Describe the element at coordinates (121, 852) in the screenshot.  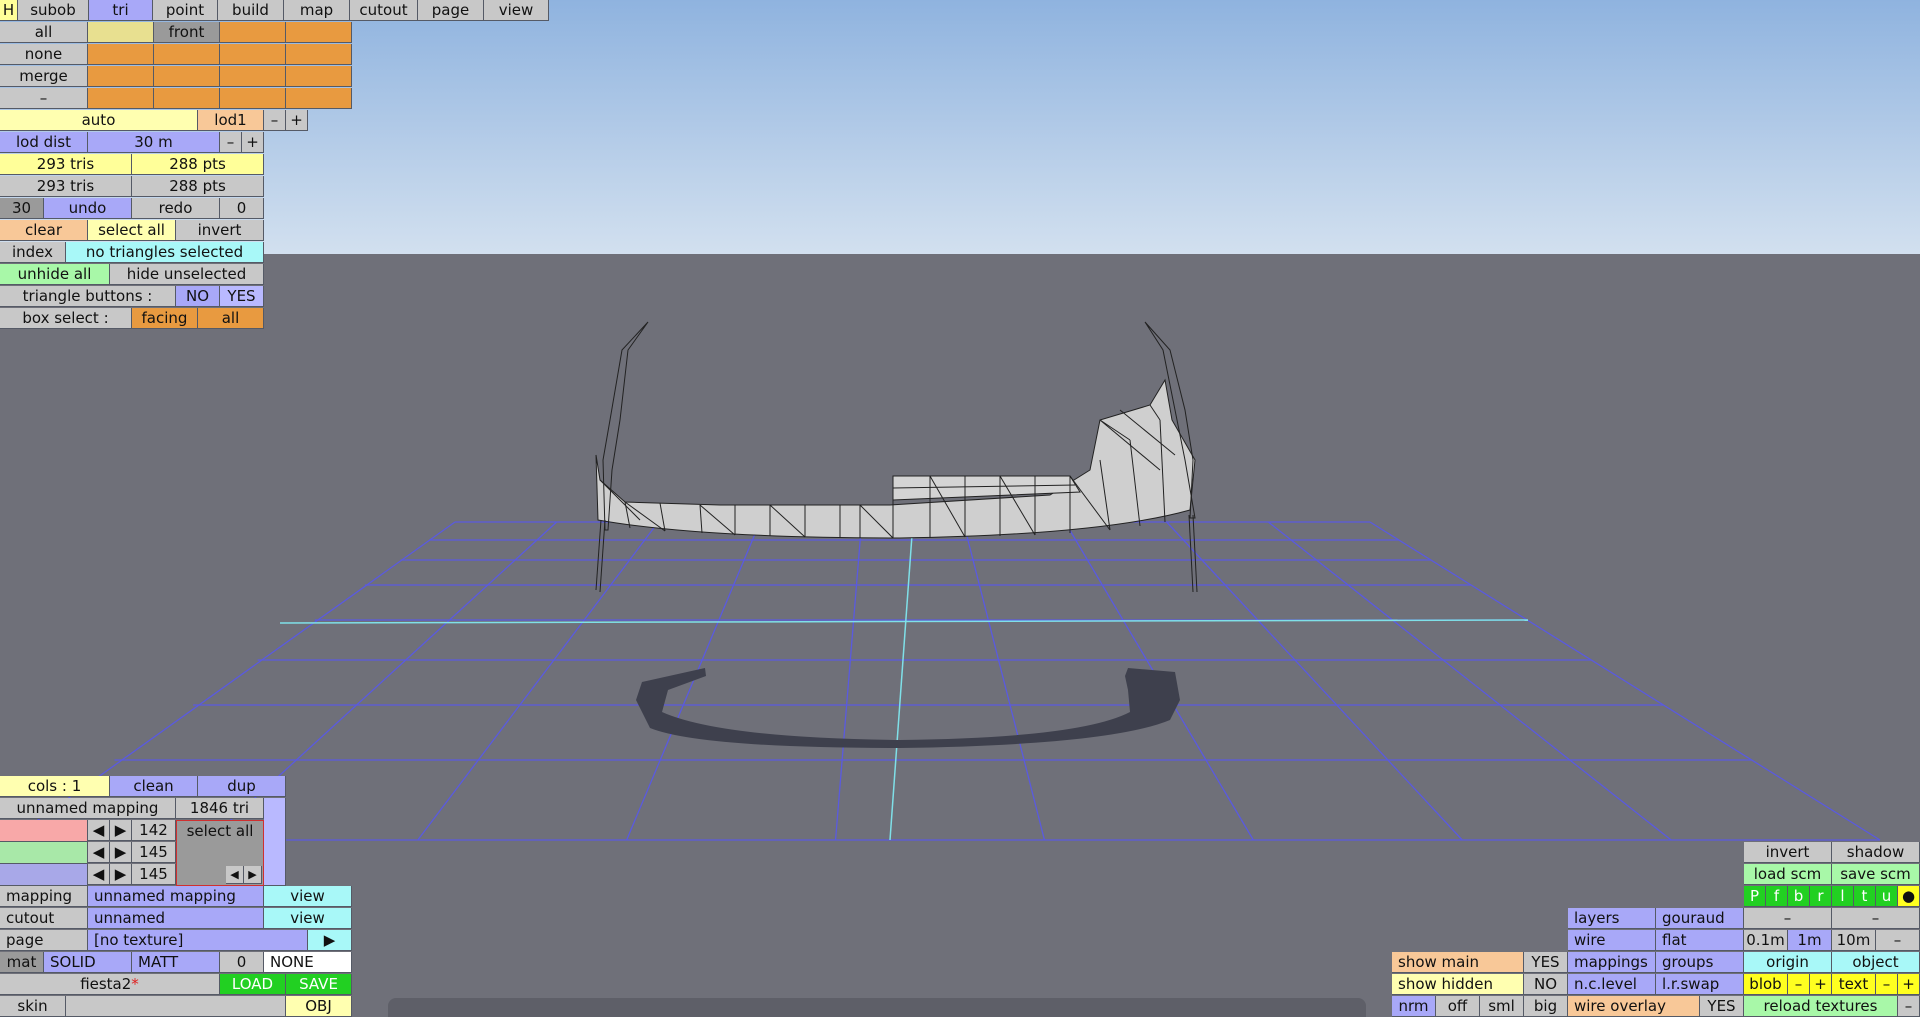
I see `green-increase-button: ▶` at that location.